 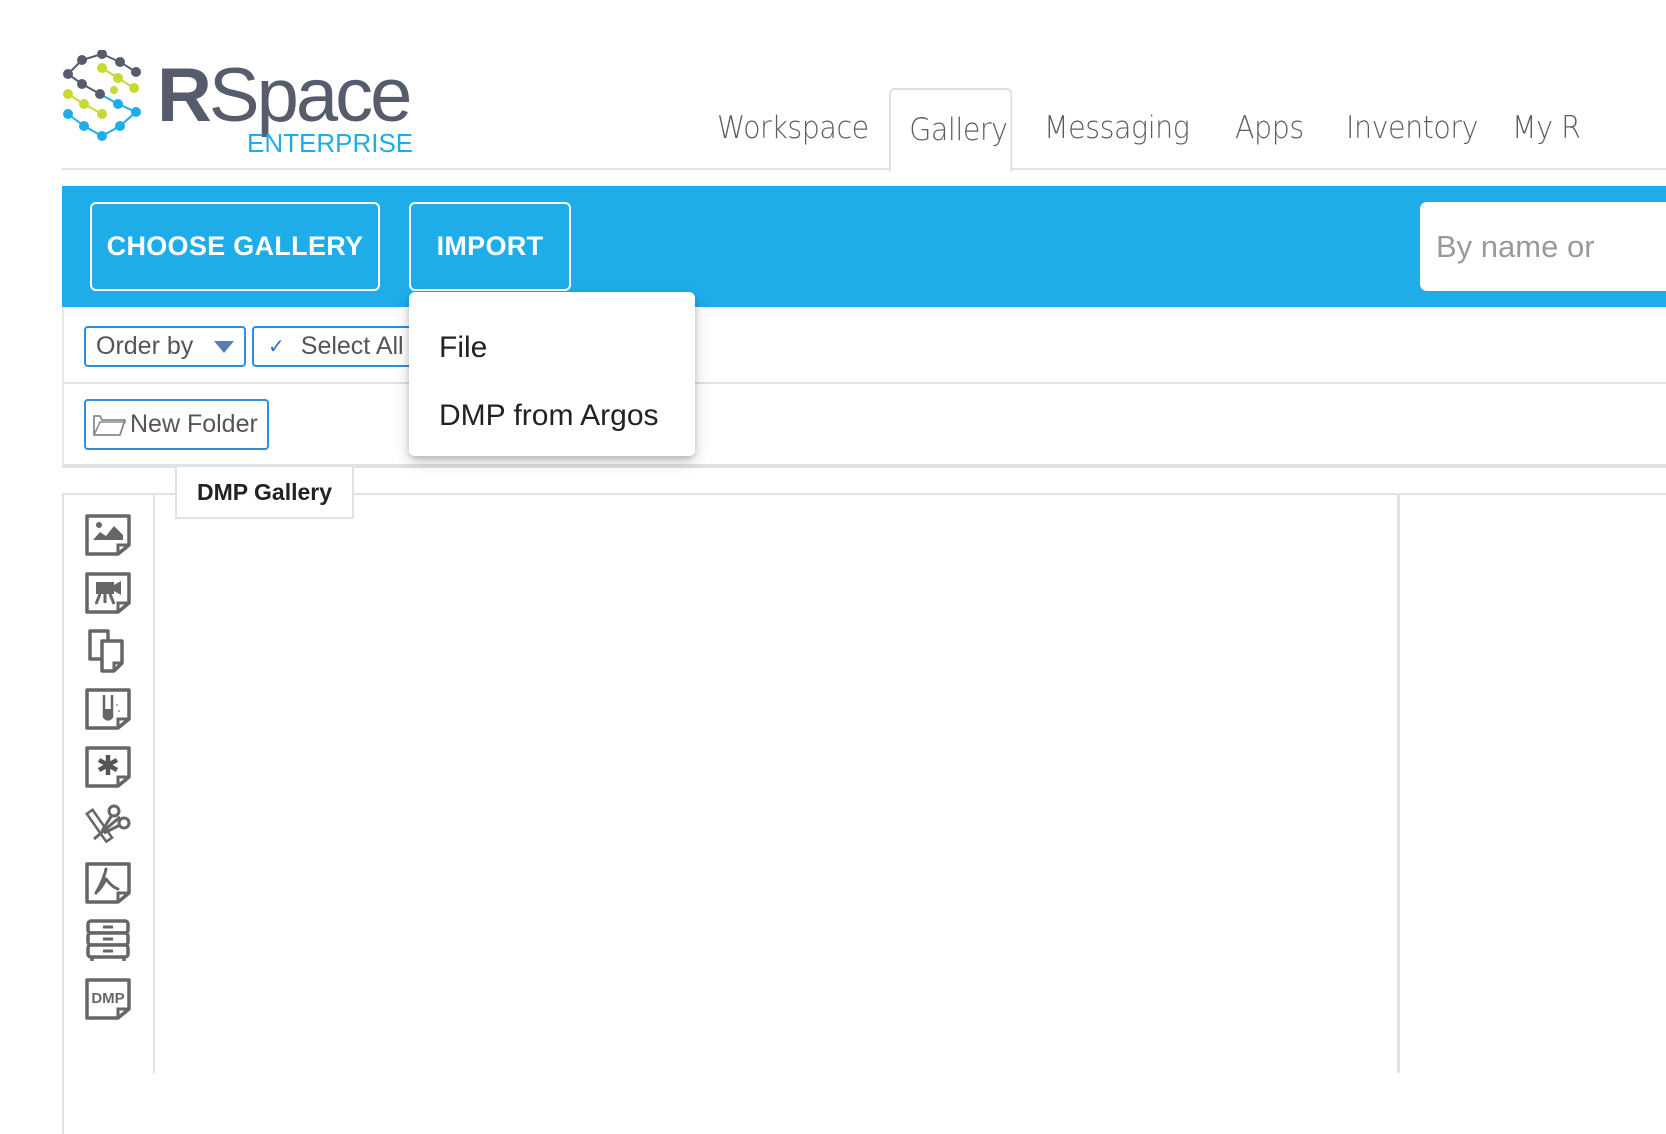 What do you see at coordinates (108, 593) in the screenshot?
I see `videos-icon` at bounding box center [108, 593].